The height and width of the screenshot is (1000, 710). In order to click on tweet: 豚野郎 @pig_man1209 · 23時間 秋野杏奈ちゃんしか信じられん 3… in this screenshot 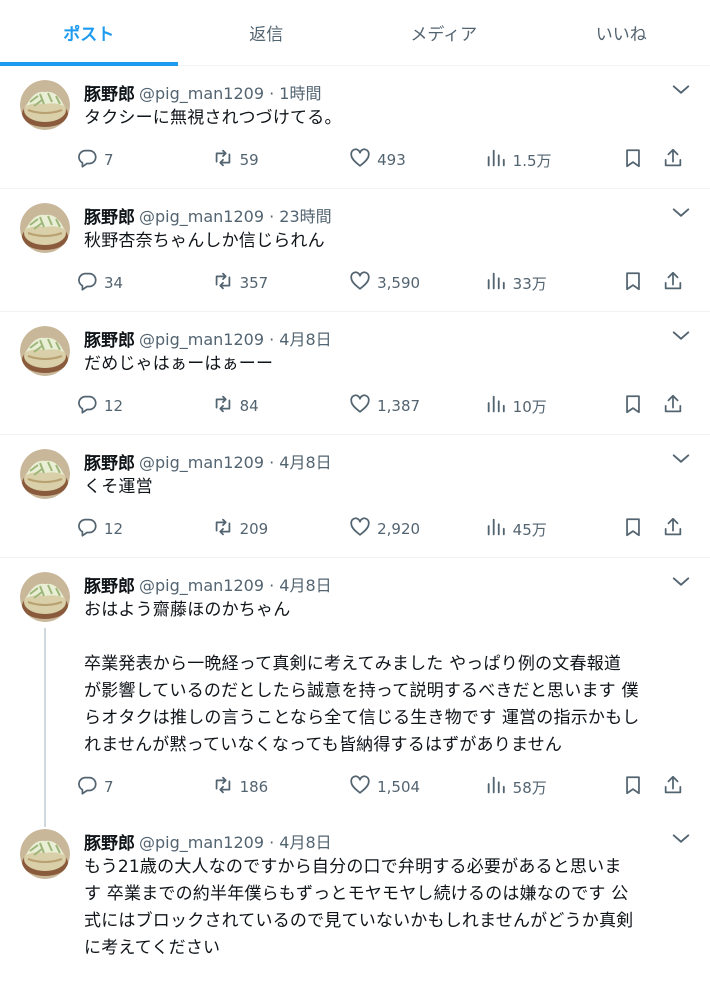, I will do `click(355, 250)`.